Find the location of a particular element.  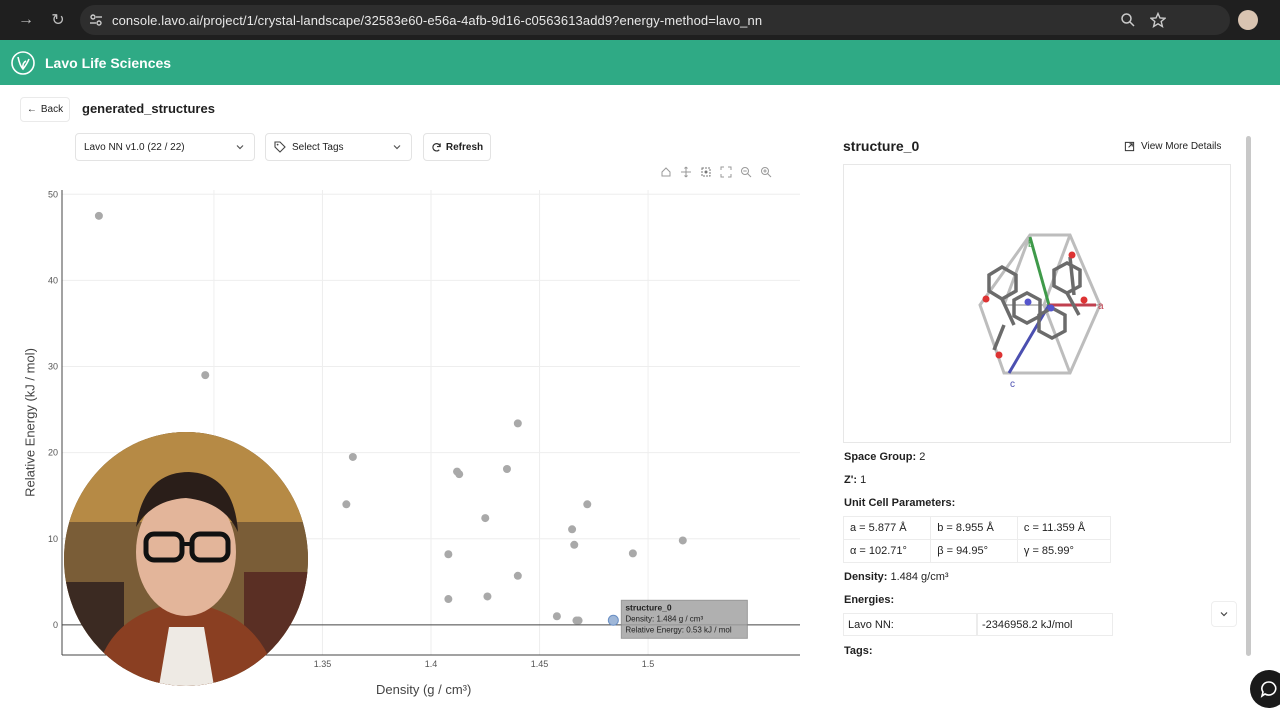

table-row: α = 102.71° β = 94.95° γ = 85.99° is located at coordinates (977, 551).